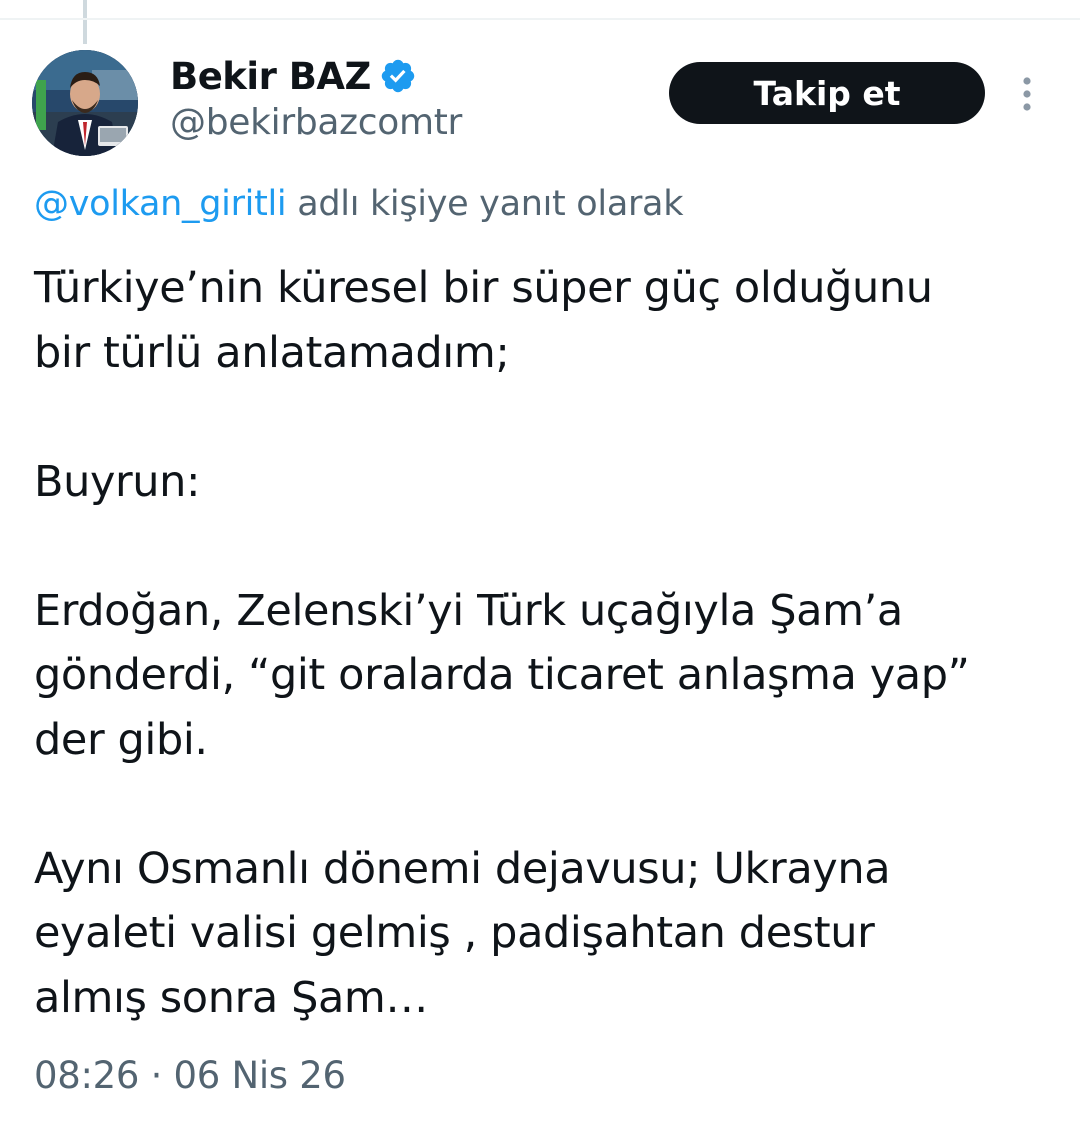  I want to click on more-vertical-icon, so click(1027, 94).